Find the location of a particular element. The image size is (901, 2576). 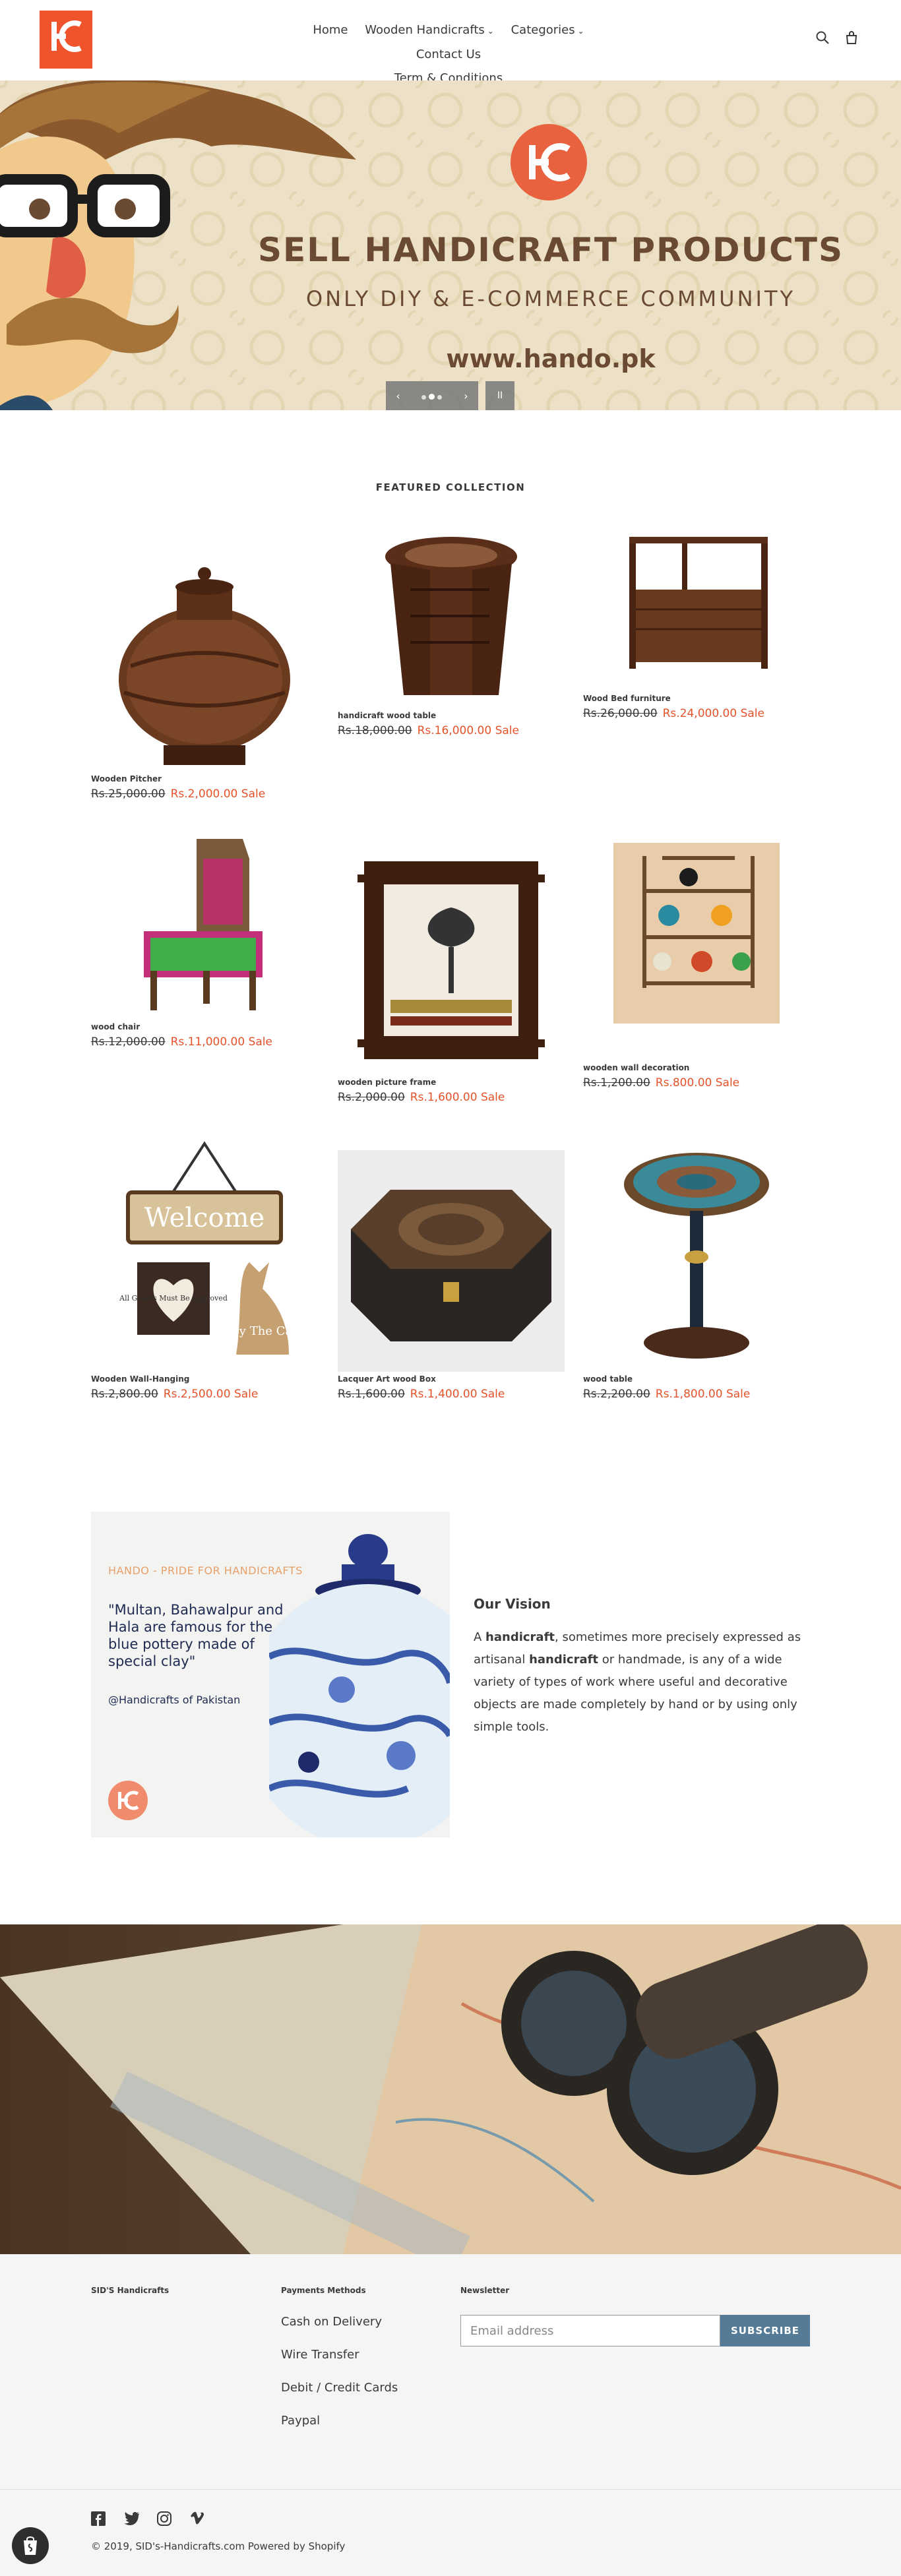

product-card: wood table Rs.2,200.00 Rs.1,800.00 Sale is located at coordinates (696, 1273).